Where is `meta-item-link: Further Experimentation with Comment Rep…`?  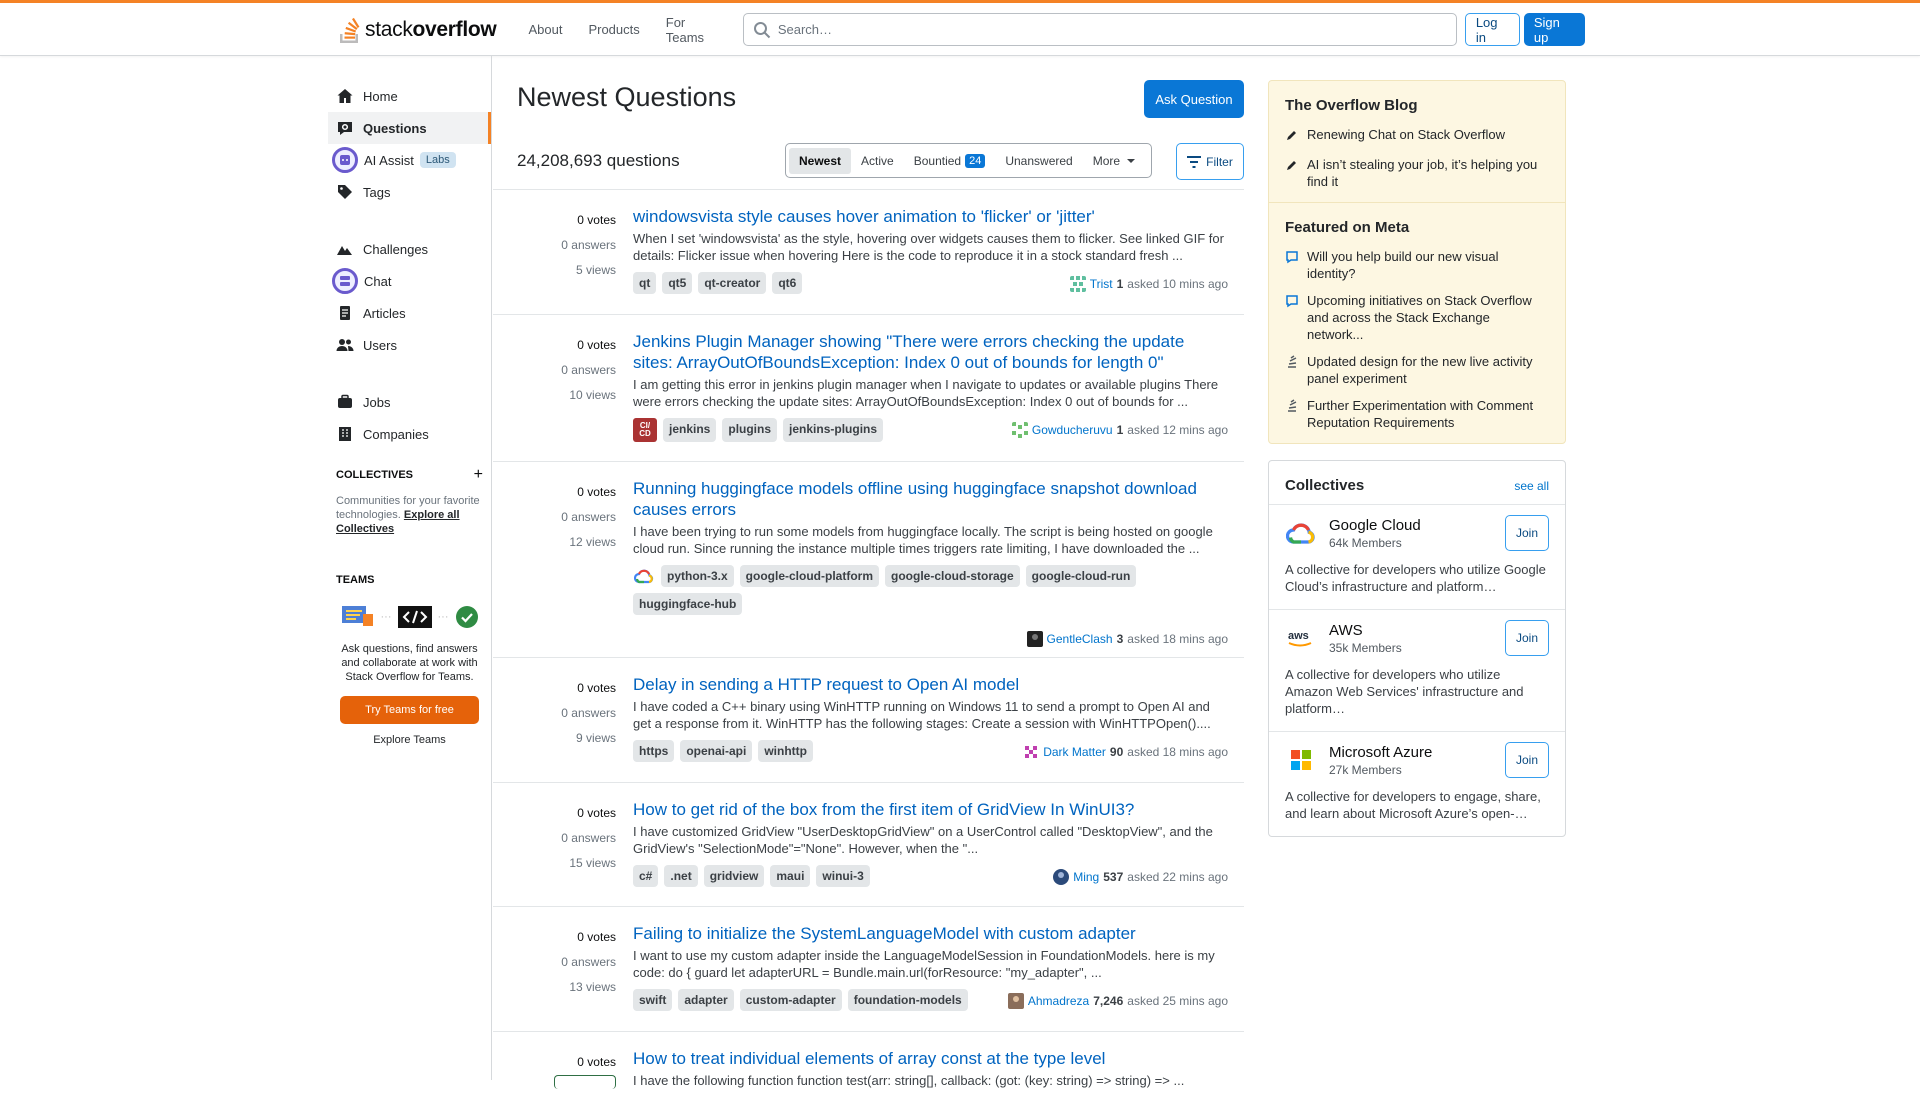
meta-item-link: Further Experimentation with Comment Rep… is located at coordinates (1428, 414).